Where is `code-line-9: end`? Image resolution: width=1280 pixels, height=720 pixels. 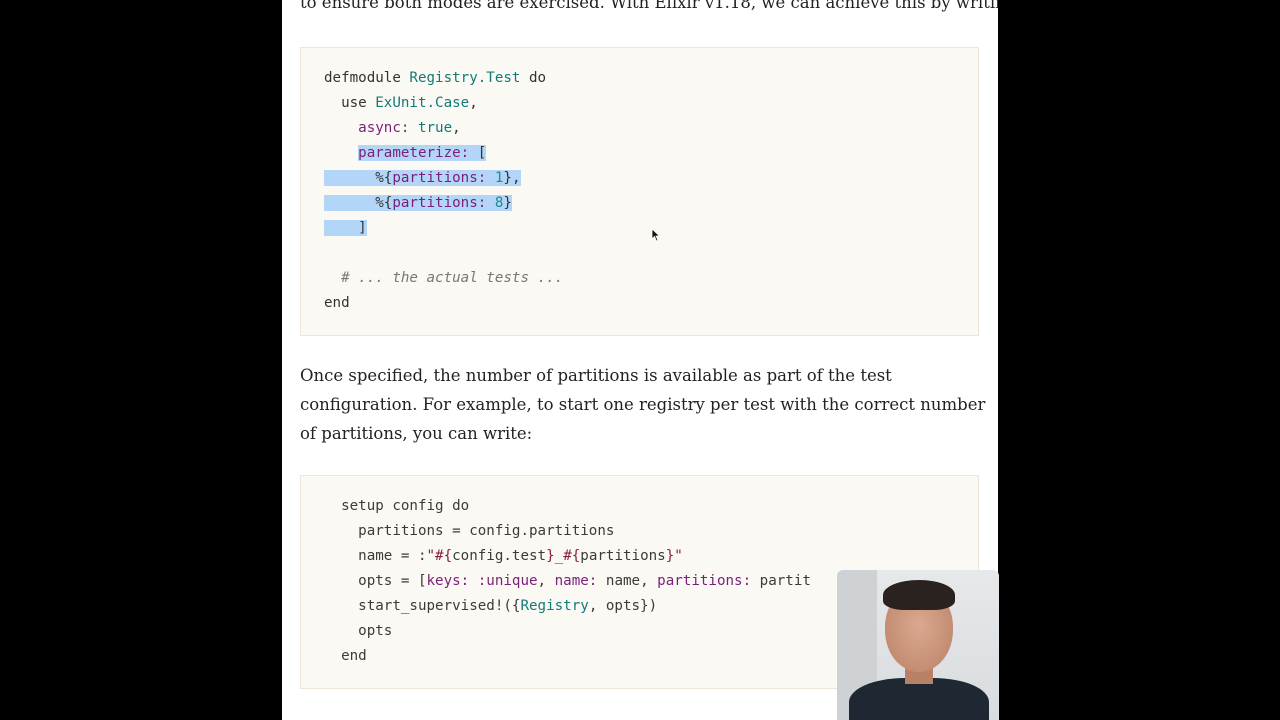 code-line-9: end is located at coordinates (337, 303).